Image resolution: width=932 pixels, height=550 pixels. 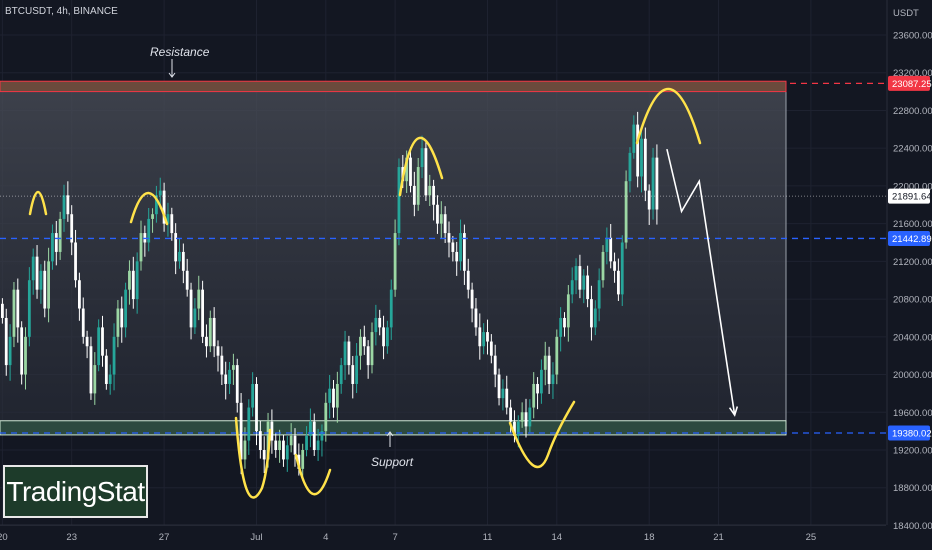 What do you see at coordinates (325, 537) in the screenshot?
I see `time-axis-tick: 4` at bounding box center [325, 537].